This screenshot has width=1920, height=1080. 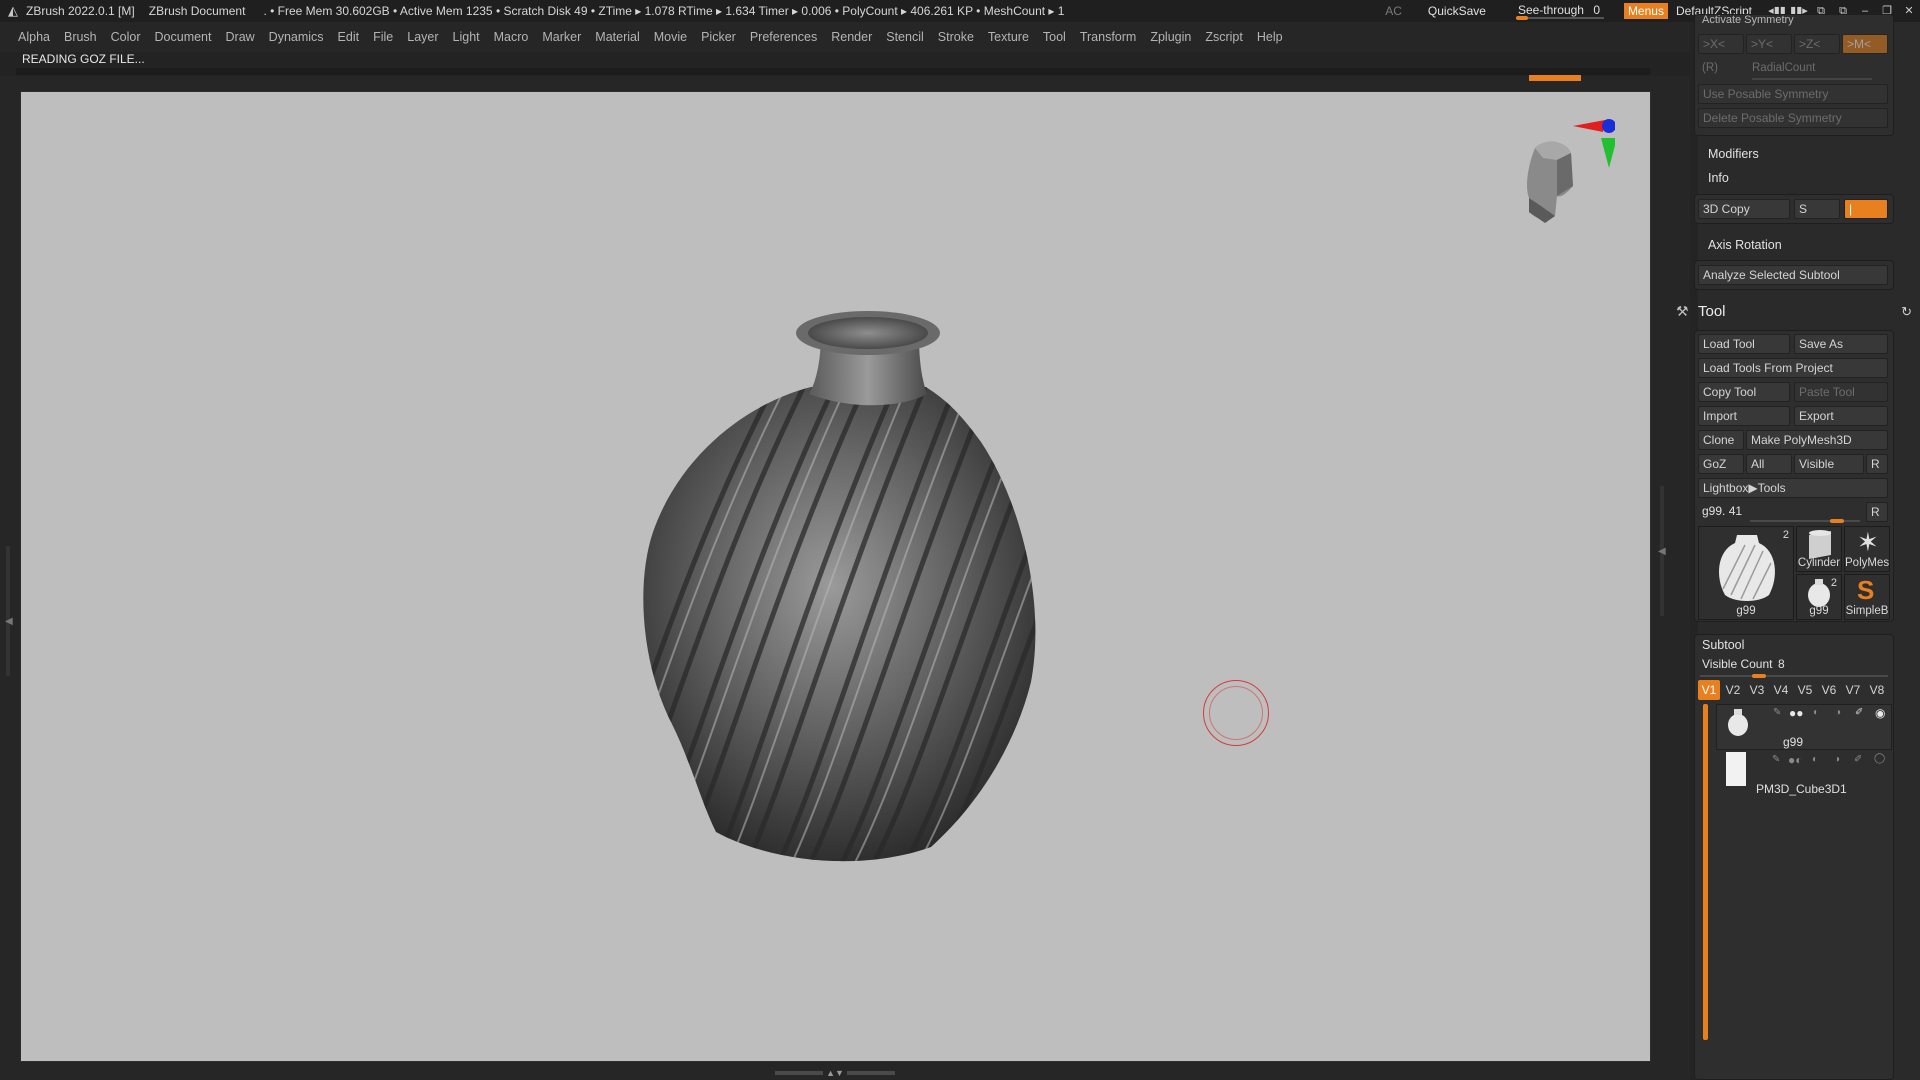 I want to click on modifiers-section: Modifiers, so click(x=1733, y=154).